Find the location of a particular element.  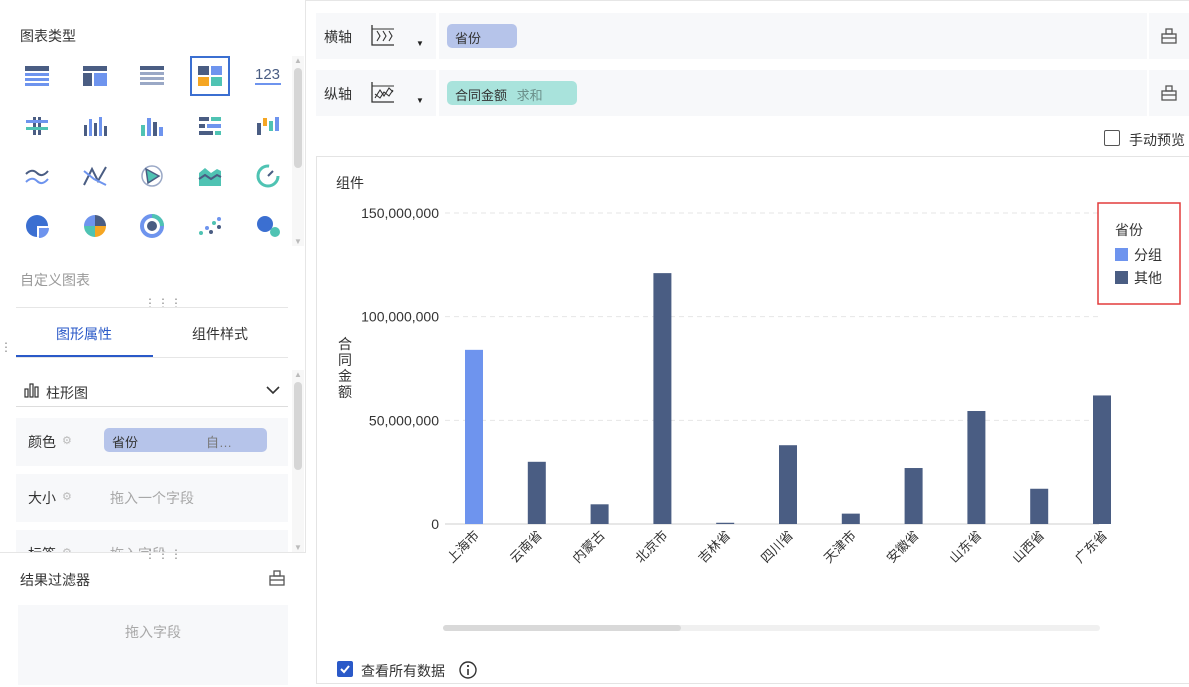

x-tick-labels: 上海市 云南省 内蒙古 北京市 吉林省 四川省 天津市 安徽省 山东省 山西省 广东省 is located at coordinates (777, 547).